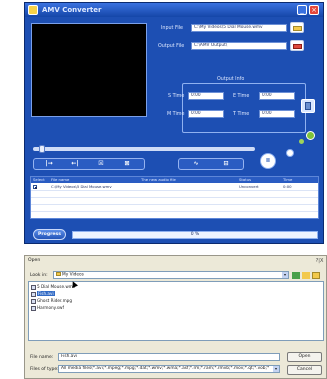 The width and height of the screenshot is (327, 379). Describe the element at coordinates (33, 10) in the screenshot. I see `app-icon` at that location.